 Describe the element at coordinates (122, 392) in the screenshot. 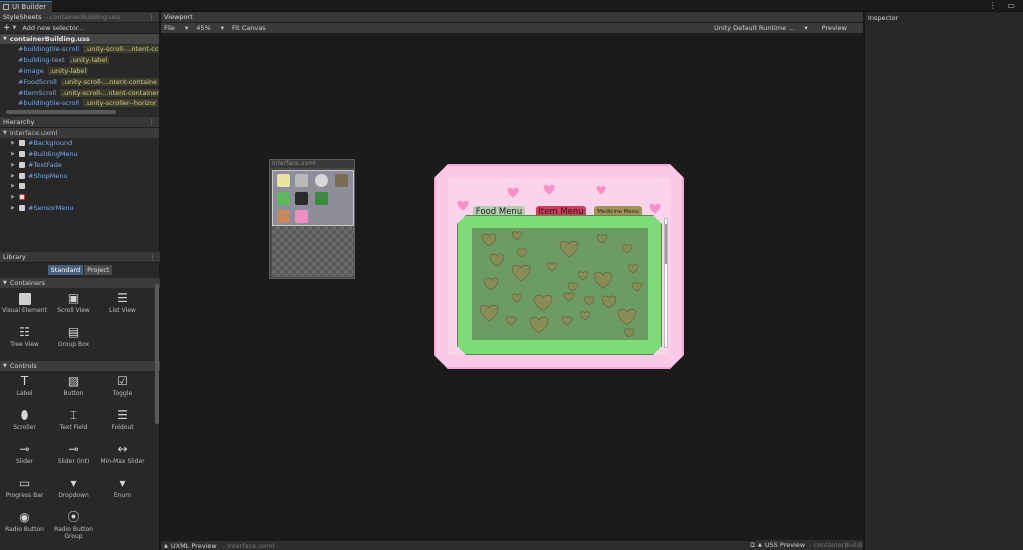

I see `library-item-toggle: ☑ Toggle` at that location.